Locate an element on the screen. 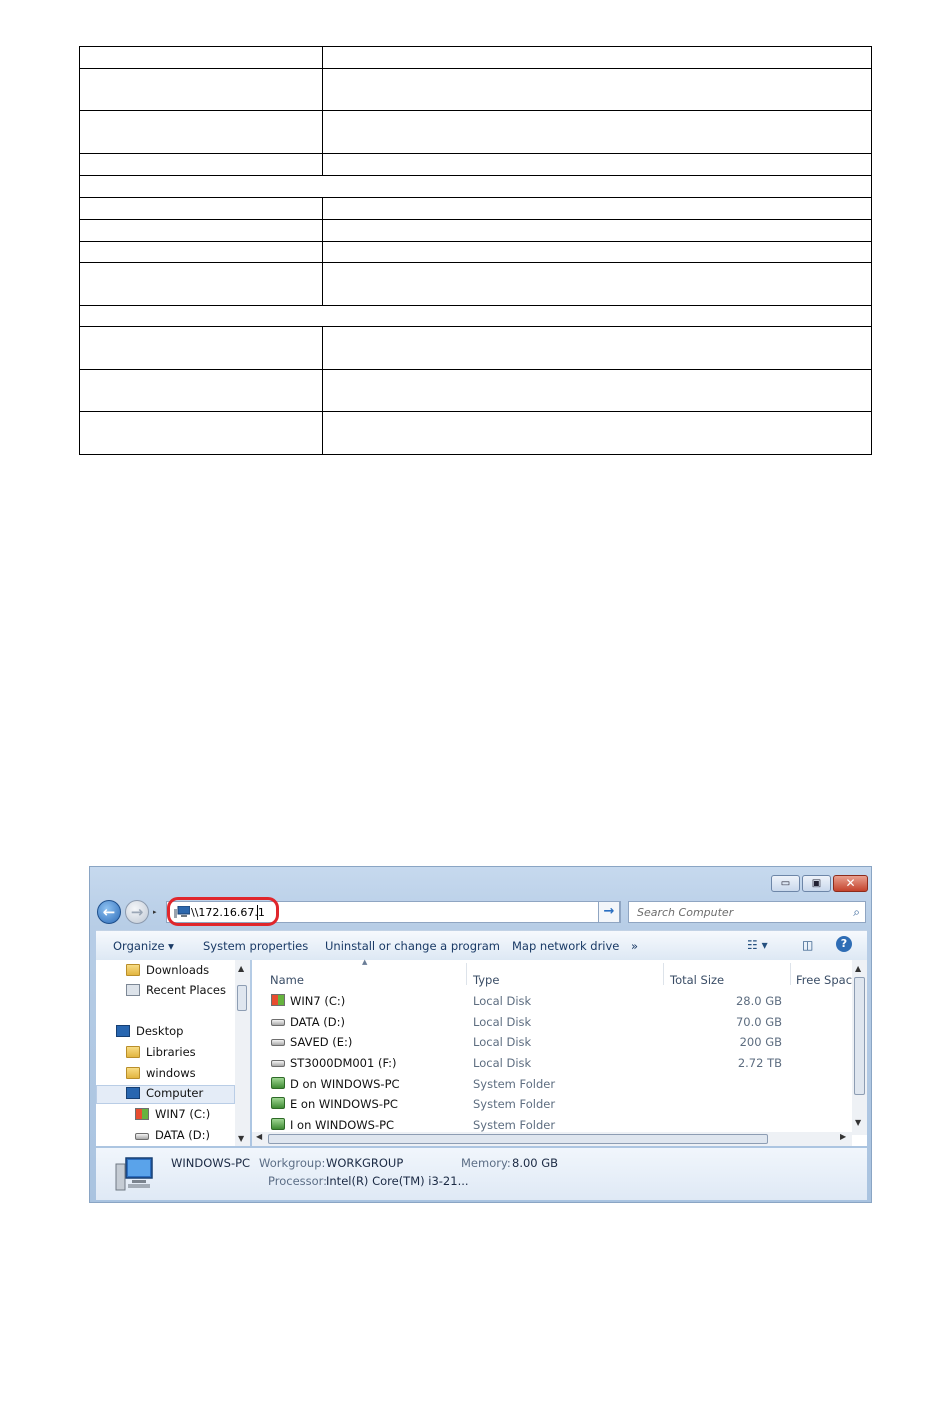 The width and height of the screenshot is (950, 1419). memory-label: Memory: is located at coordinates (486, 1163).